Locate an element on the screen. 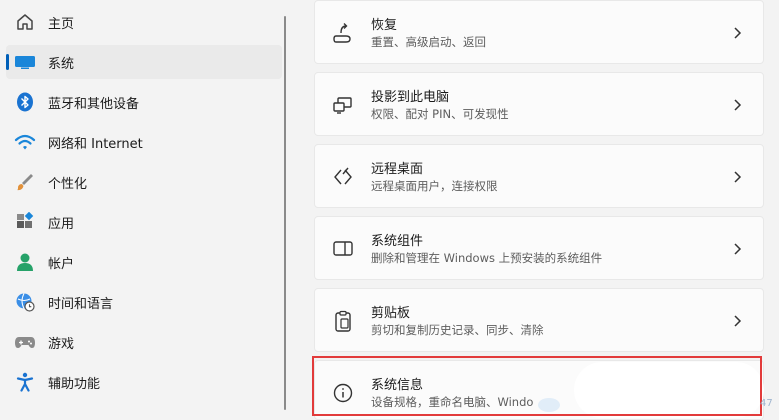 The height and width of the screenshot is (420, 779). globe-clock-icon is located at coordinates (25, 302).